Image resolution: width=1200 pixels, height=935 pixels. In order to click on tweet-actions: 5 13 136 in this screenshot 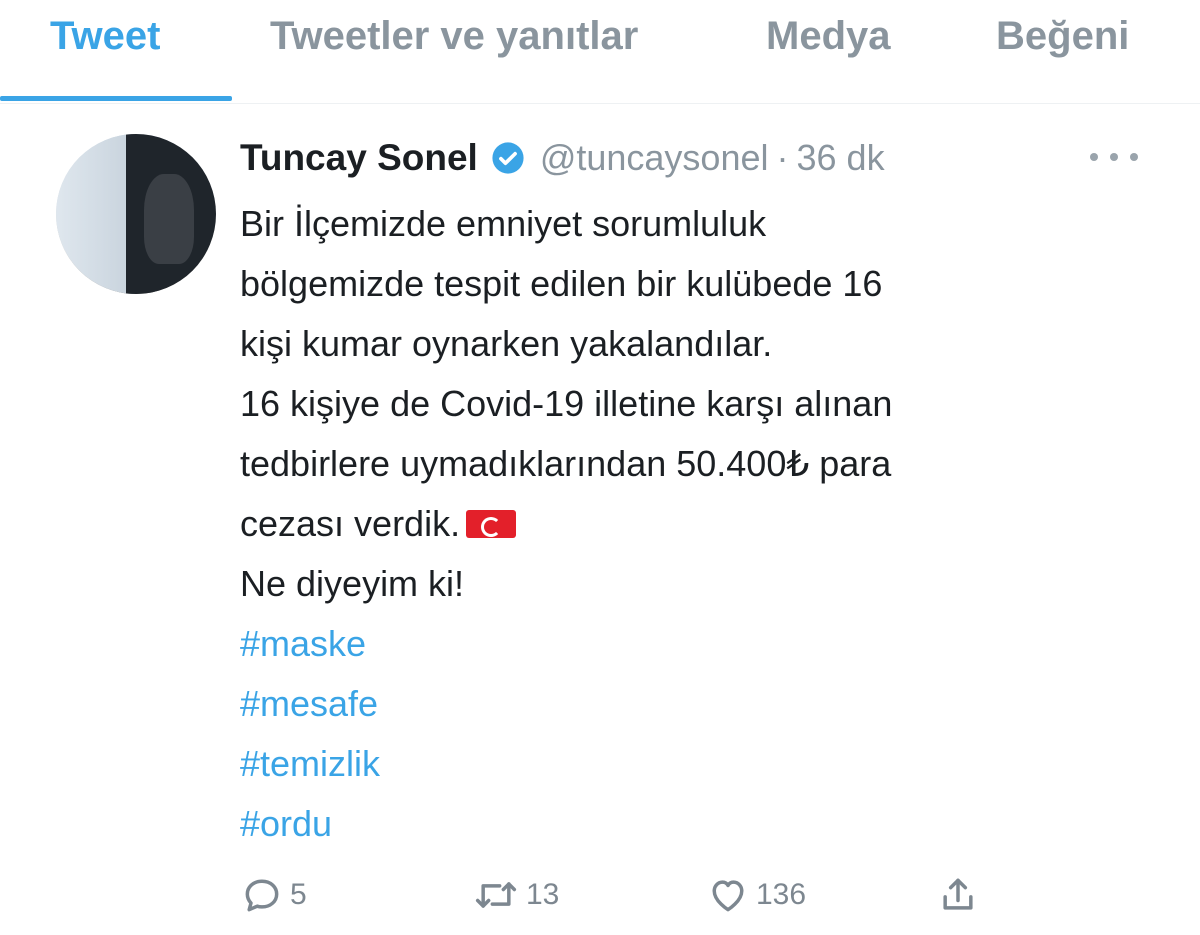, I will do `click(620, 895)`.